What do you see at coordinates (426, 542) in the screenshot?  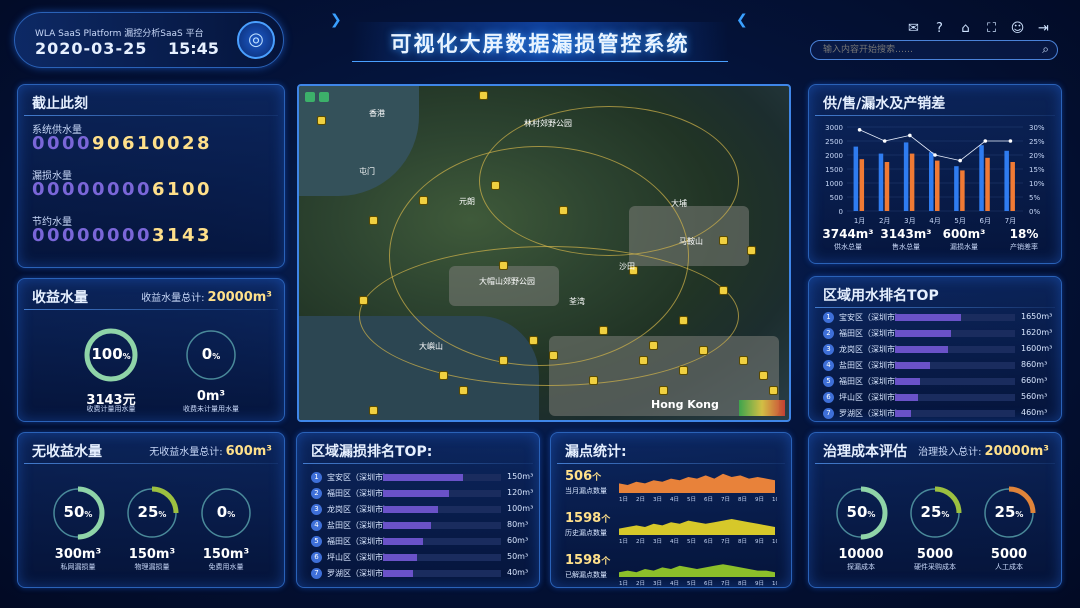 I see `ranking-row: 5 福田区（深圳市） 60m³` at bounding box center [426, 542].